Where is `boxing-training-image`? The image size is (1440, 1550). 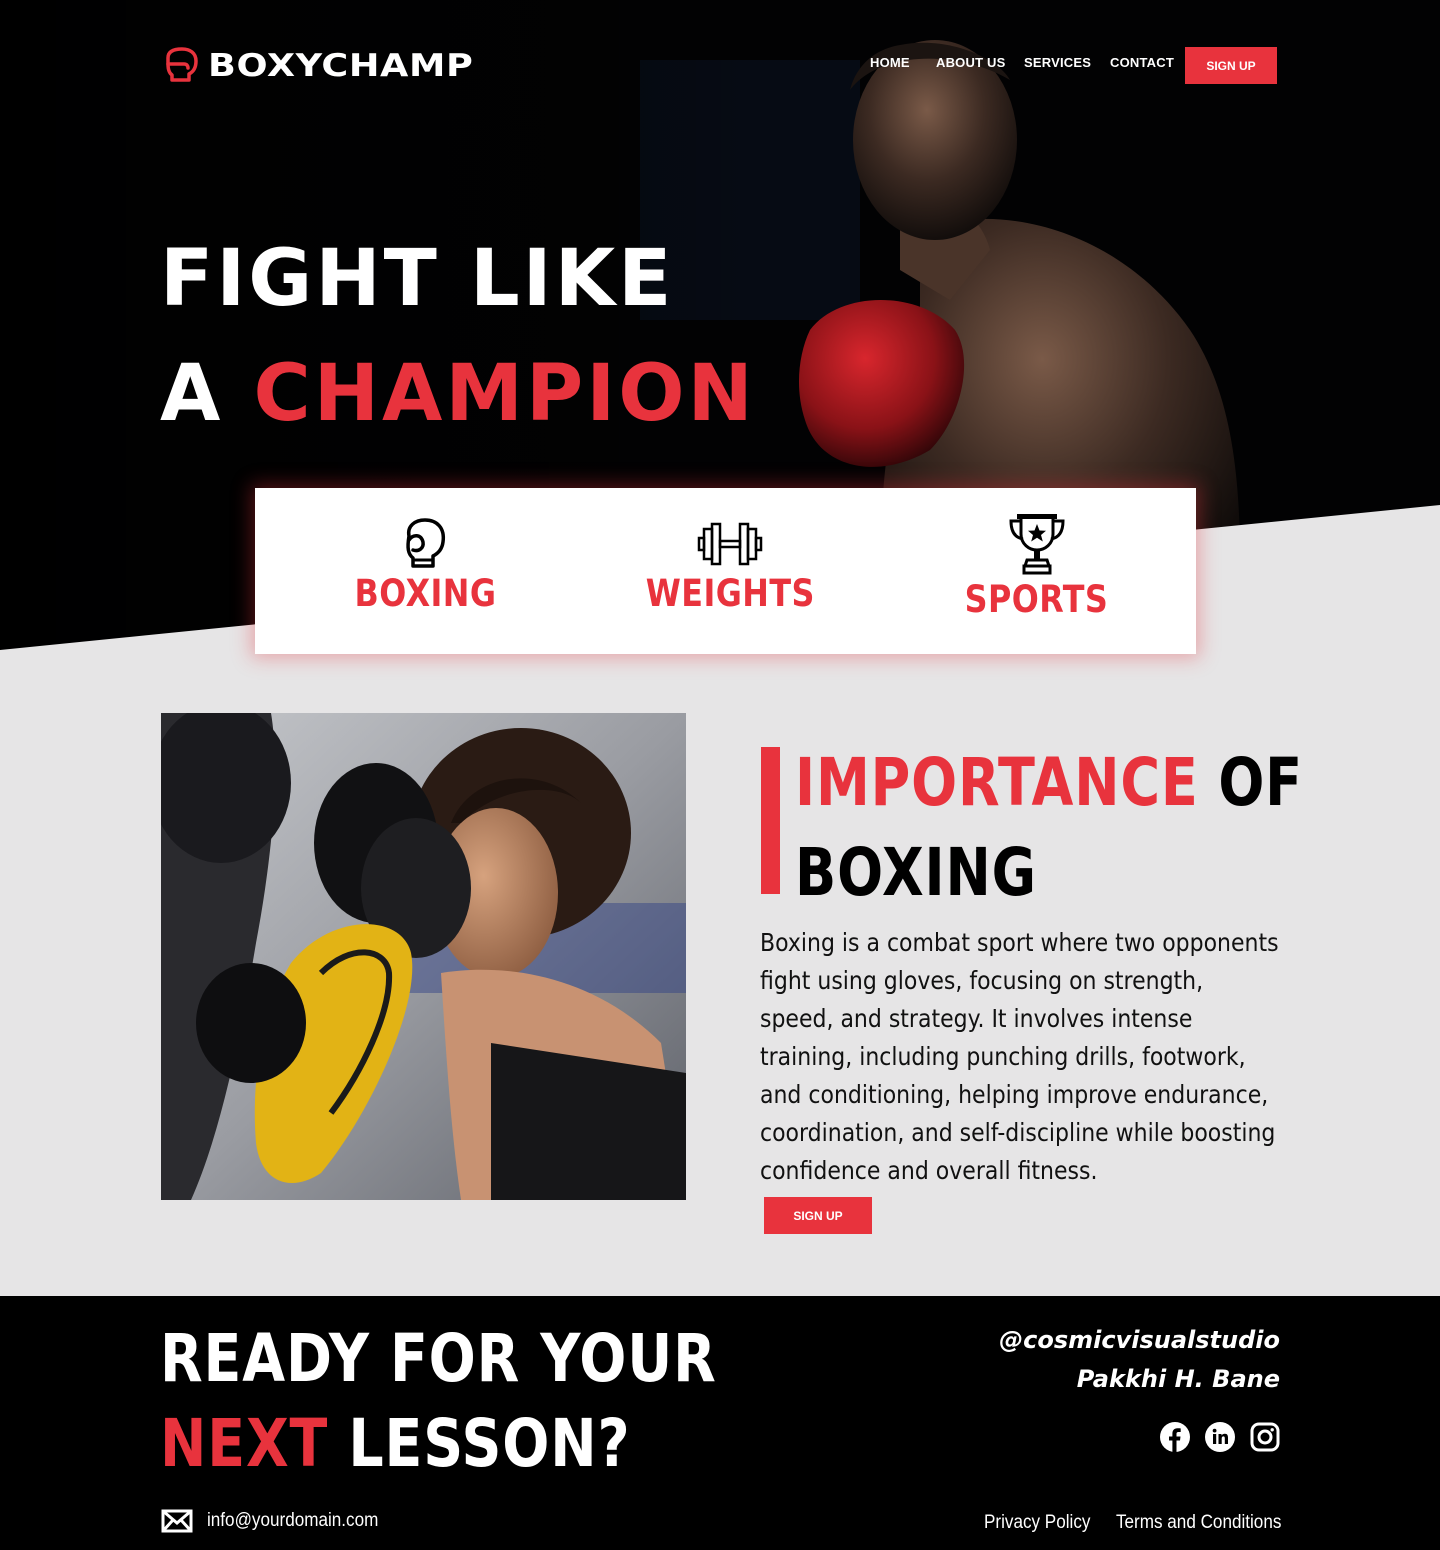 boxing-training-image is located at coordinates (423, 956).